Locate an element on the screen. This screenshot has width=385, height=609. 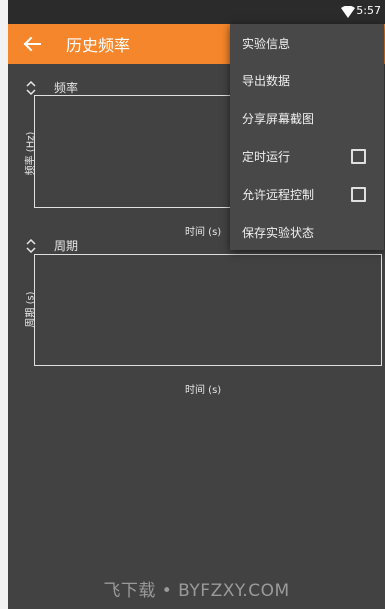
status-bar: 5:57 is located at coordinates (196, 12).